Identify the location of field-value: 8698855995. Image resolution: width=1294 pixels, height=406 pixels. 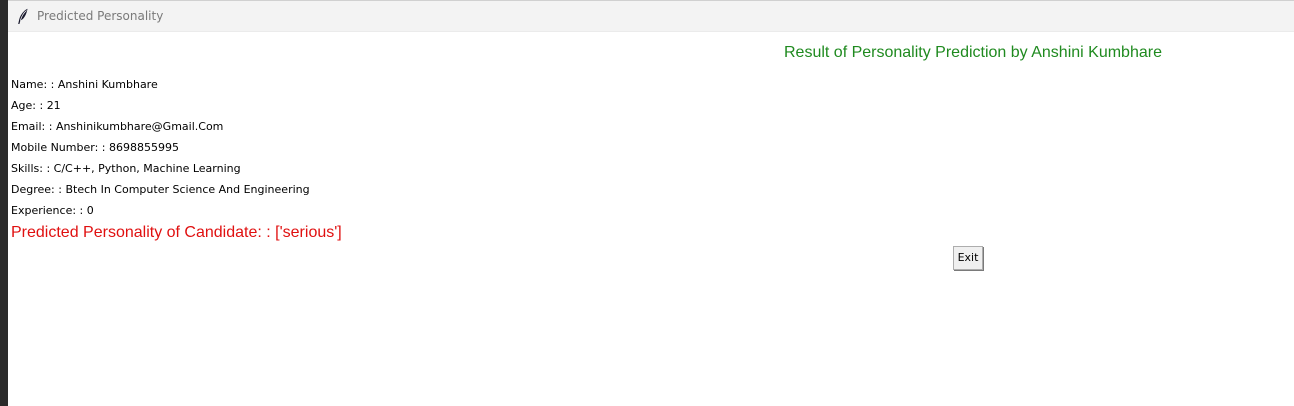
(143, 147).